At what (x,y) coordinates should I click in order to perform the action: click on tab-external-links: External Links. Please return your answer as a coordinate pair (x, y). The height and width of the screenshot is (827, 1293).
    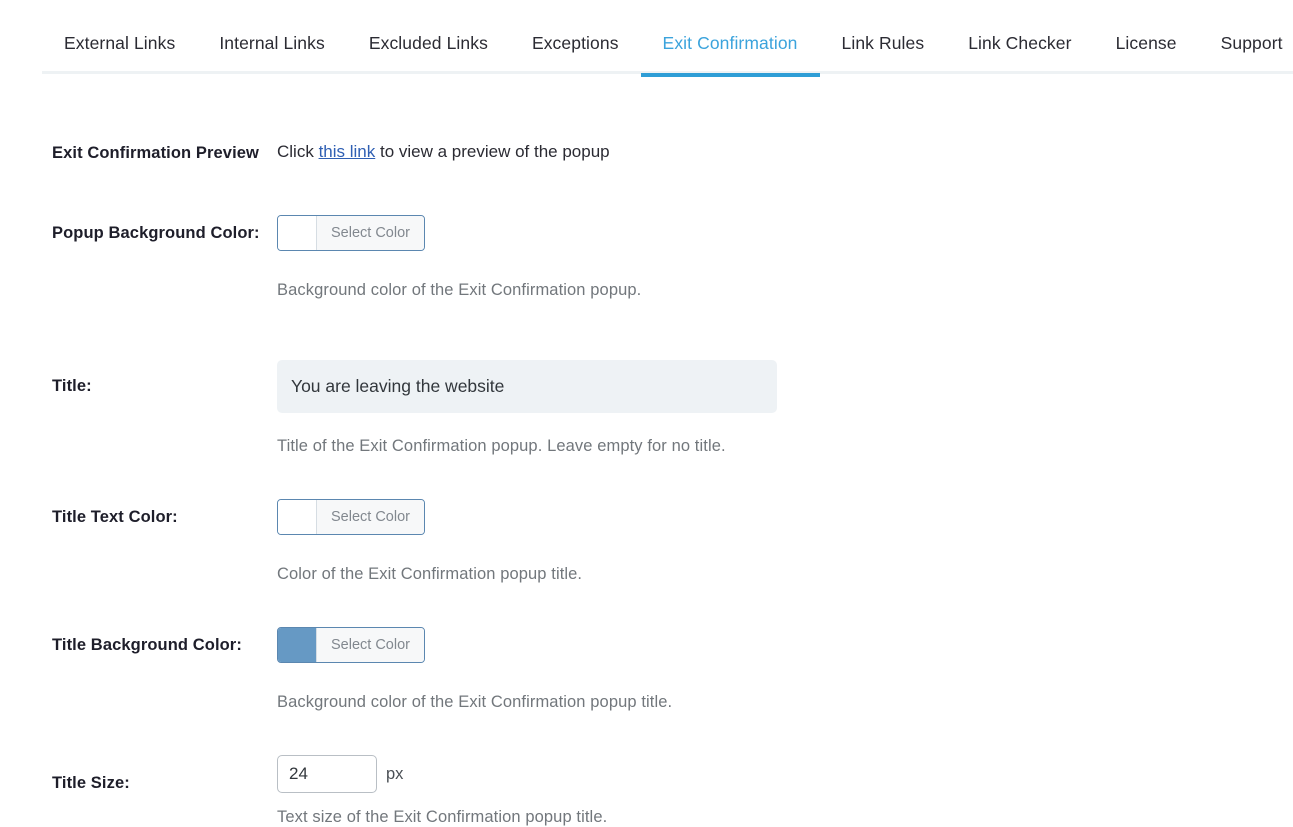
    Looking at the image, I should click on (119, 54).